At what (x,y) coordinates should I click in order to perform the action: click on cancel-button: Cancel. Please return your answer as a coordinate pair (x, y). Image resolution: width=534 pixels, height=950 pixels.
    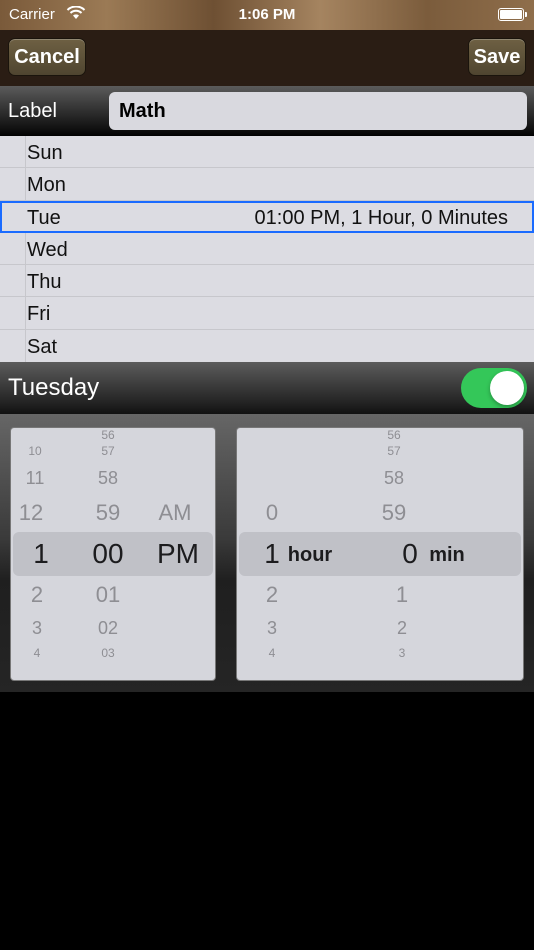
    Looking at the image, I should click on (47, 57).